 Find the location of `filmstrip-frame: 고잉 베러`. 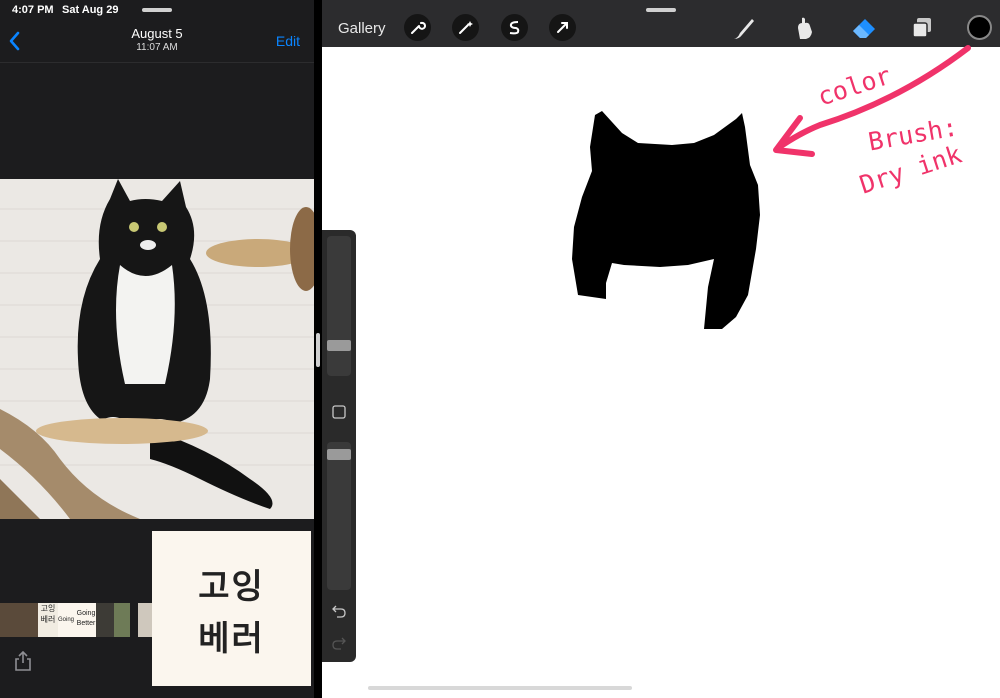

filmstrip-frame: 고잉 베러 is located at coordinates (48, 620).